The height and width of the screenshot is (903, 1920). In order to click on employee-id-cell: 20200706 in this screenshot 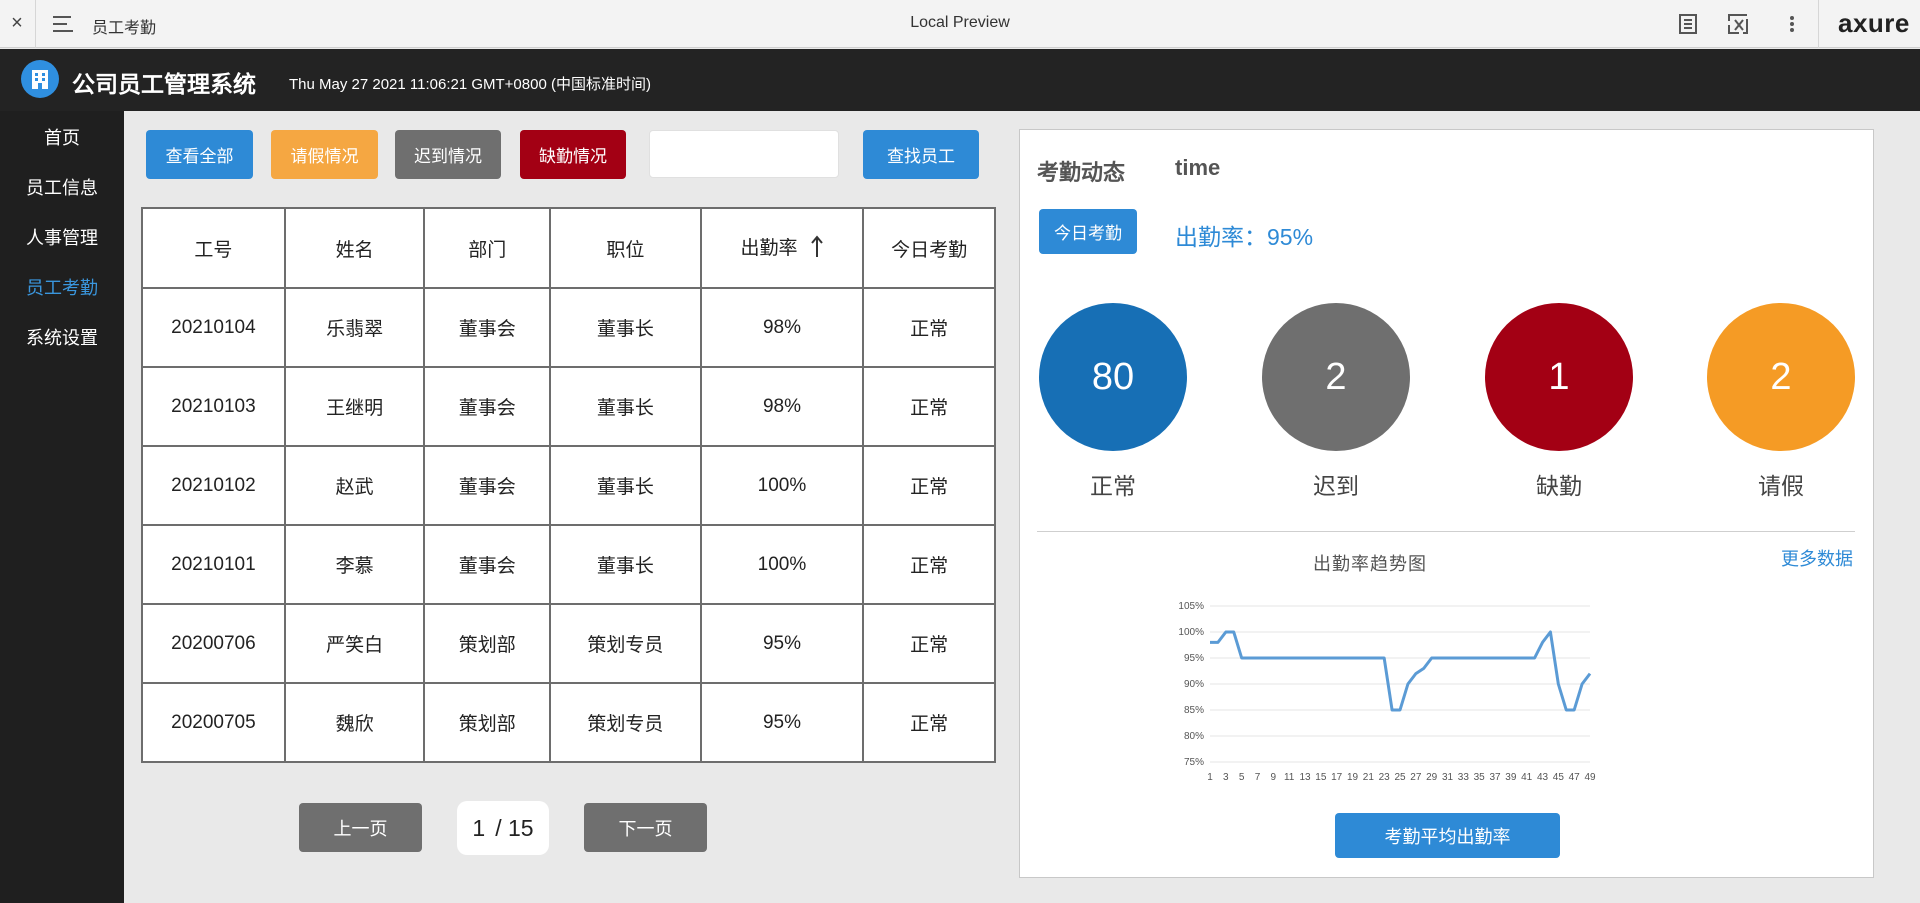, I will do `click(213, 643)`.